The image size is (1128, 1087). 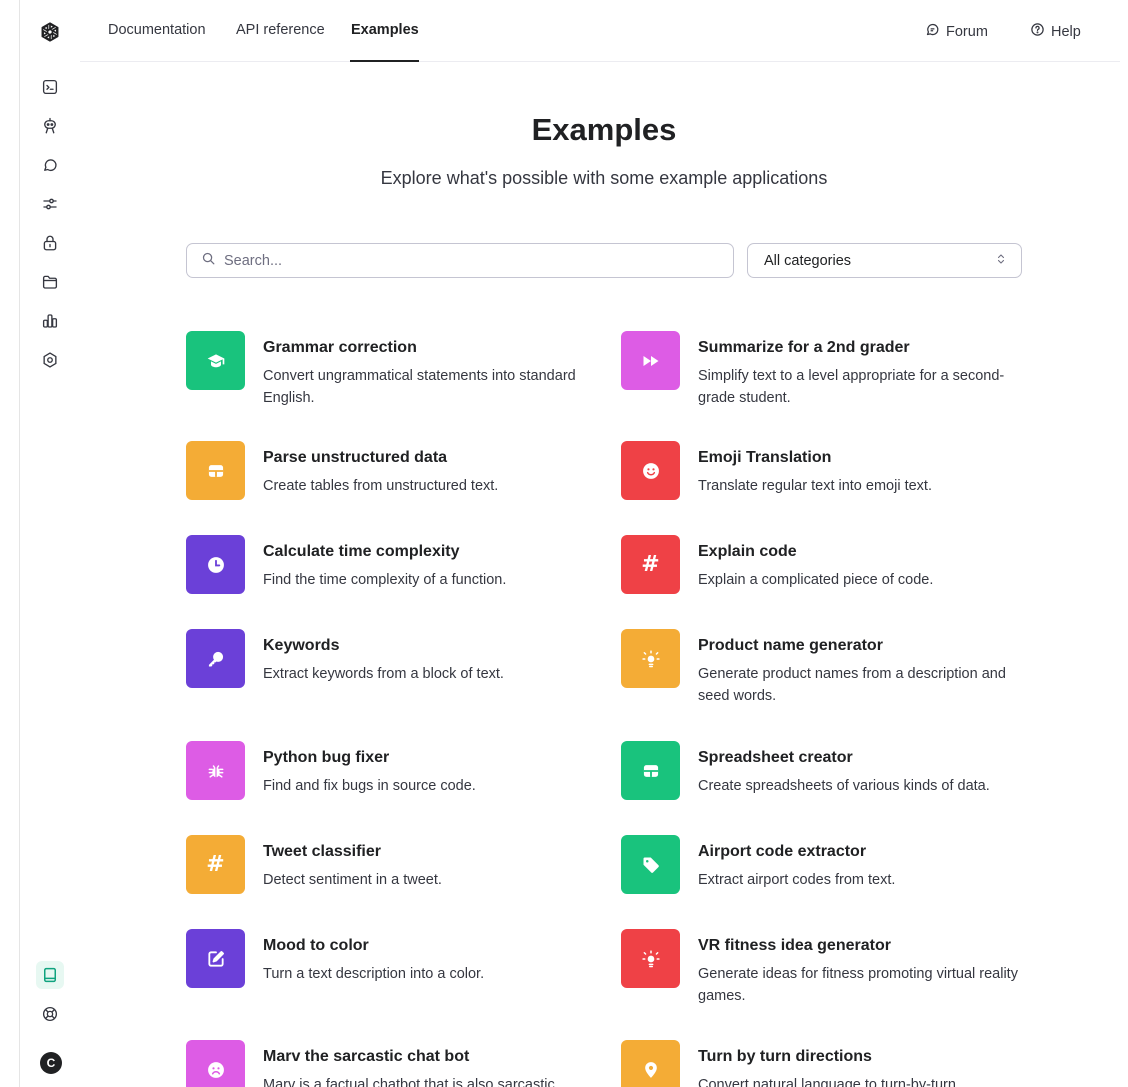 What do you see at coordinates (385, 580) in the screenshot?
I see `example-description: Find the time complexity of a function.` at bounding box center [385, 580].